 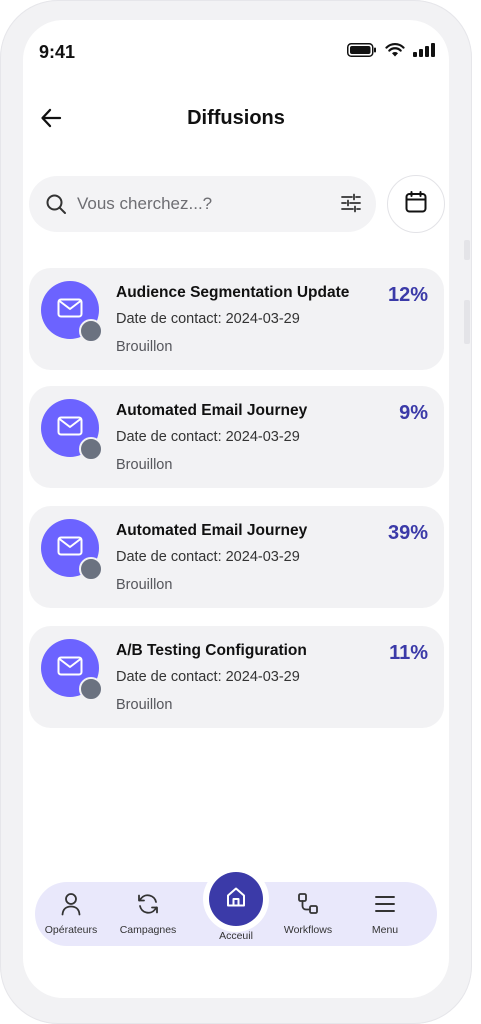 I want to click on user-icon, so click(x=71, y=904).